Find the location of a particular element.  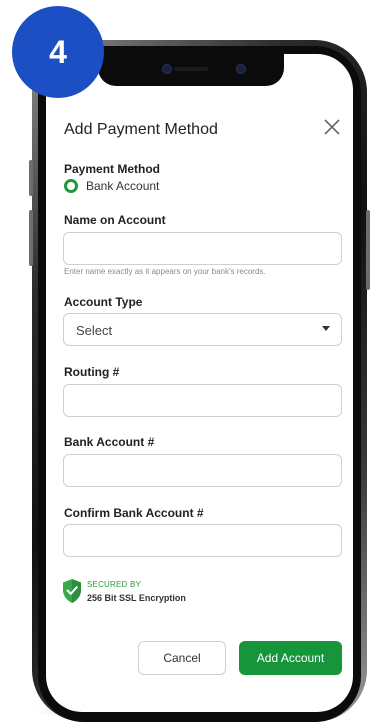

payment-method-label: Payment Method is located at coordinates (112, 169).